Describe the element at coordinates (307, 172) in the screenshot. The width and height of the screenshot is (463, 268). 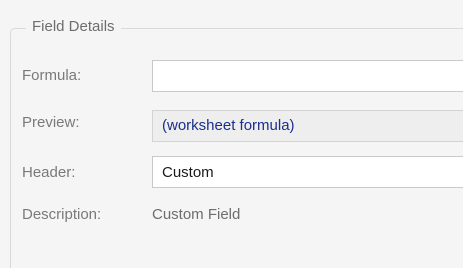
I see `header-input` at that location.